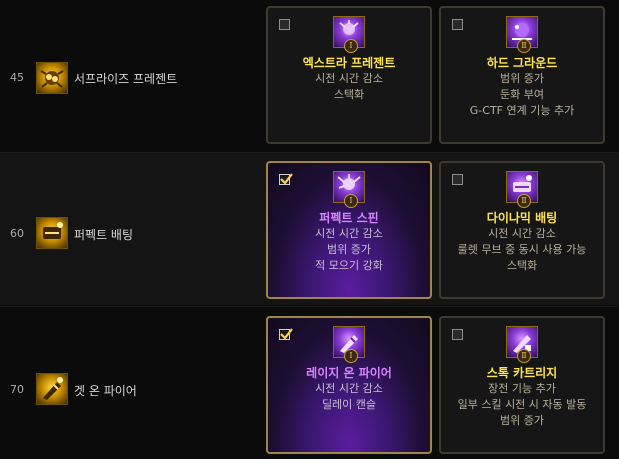  I want to click on tripod-option-dynamic-bet: Ⅱ 다이나믹 배팅 시전 시간 감소 룰렛 무브 중 동시 사용 가능 스택화, so click(522, 230).